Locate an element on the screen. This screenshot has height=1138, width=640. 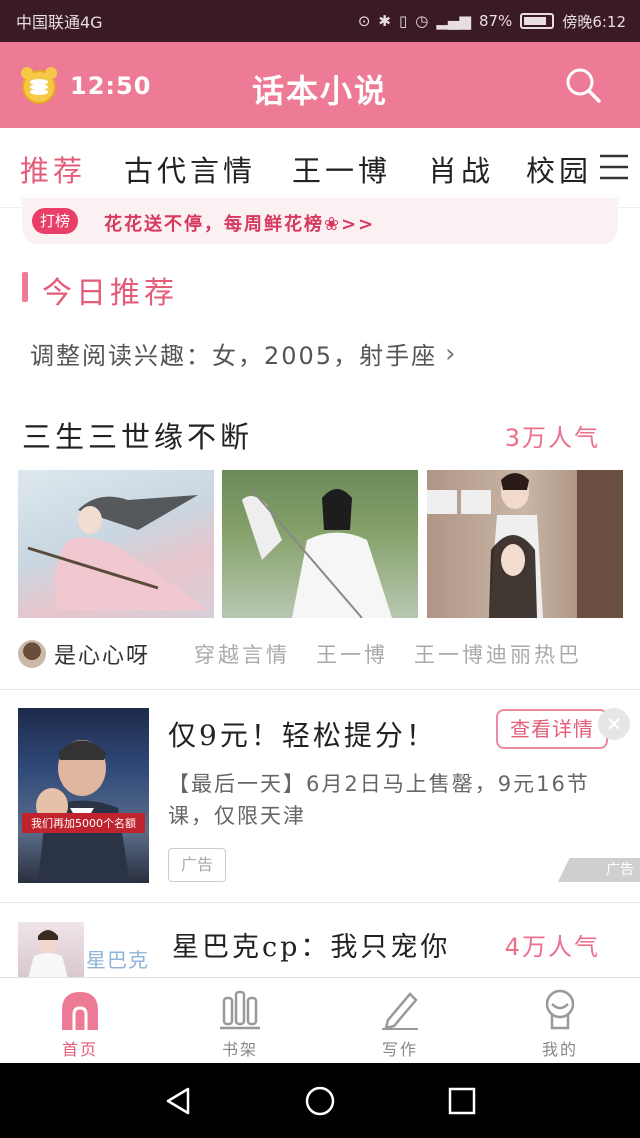
nav-label: 首页 is located at coordinates (79, 1049).